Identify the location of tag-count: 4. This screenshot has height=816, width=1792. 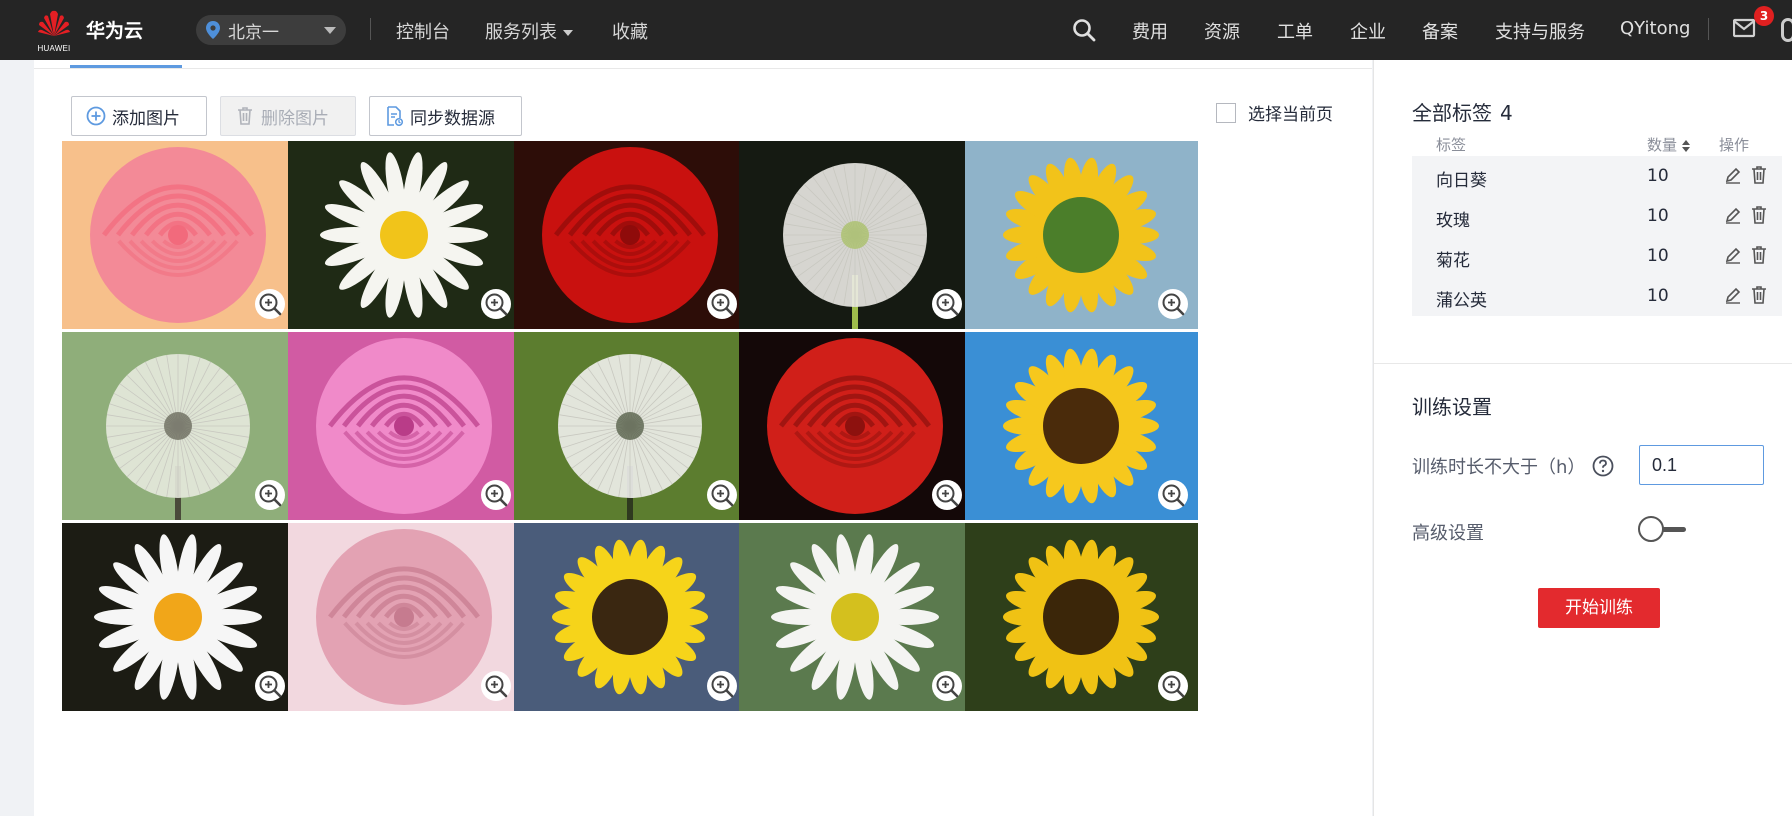
(1506, 113).